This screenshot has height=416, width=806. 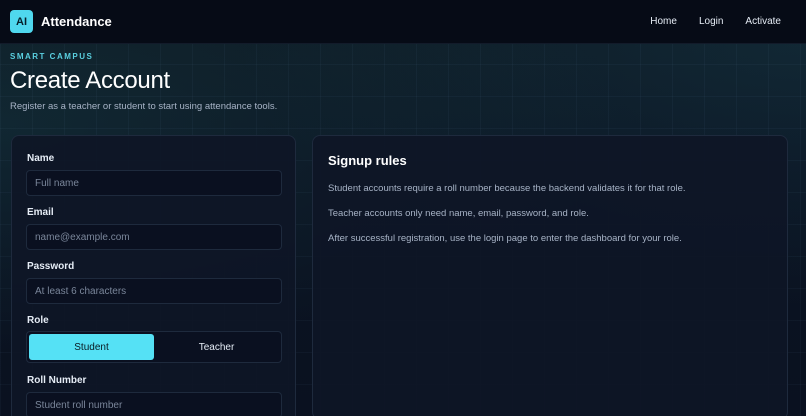 What do you see at coordinates (154, 404) in the screenshot?
I see `roll-number-input` at bounding box center [154, 404].